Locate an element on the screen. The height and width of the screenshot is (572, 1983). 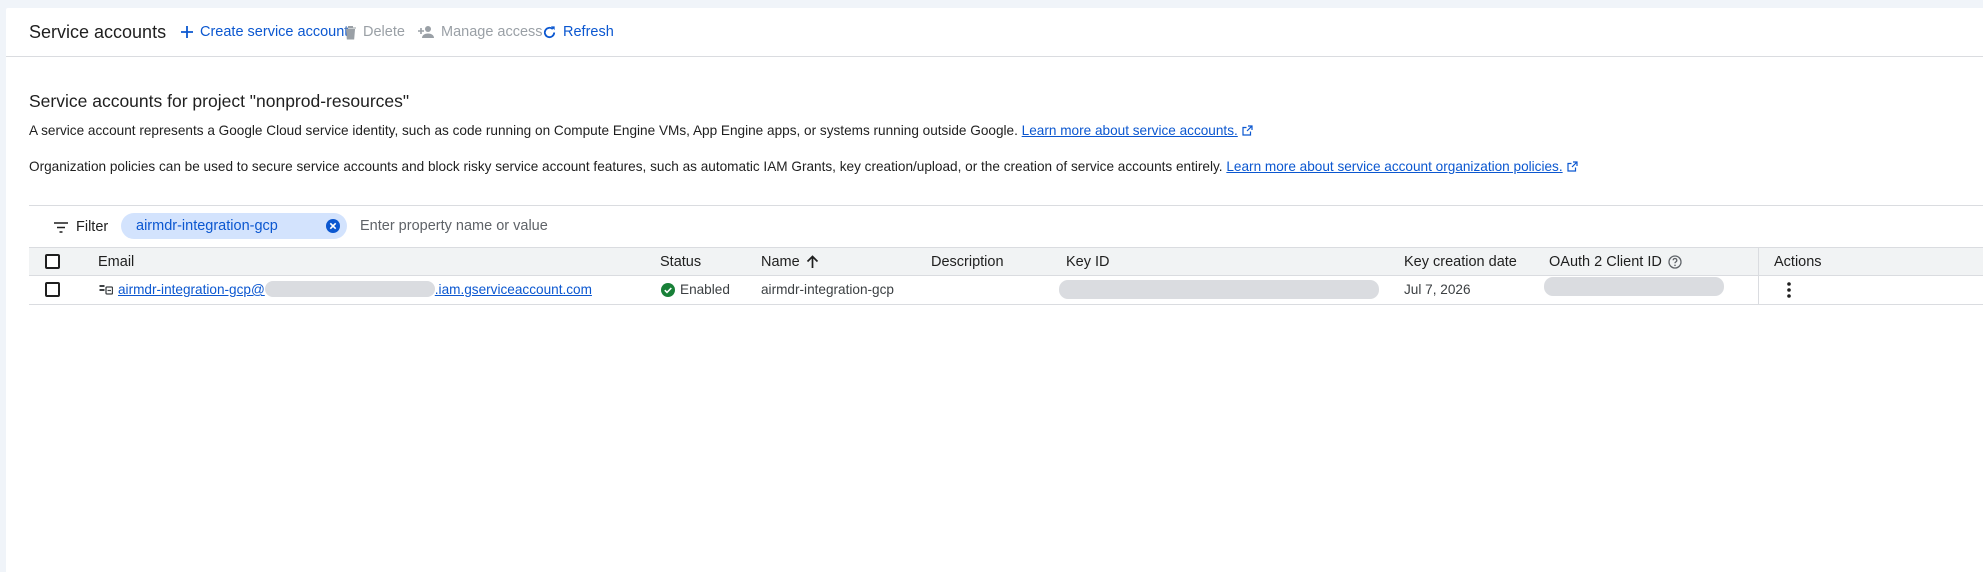
status-cell: Enabled is located at coordinates (695, 290).